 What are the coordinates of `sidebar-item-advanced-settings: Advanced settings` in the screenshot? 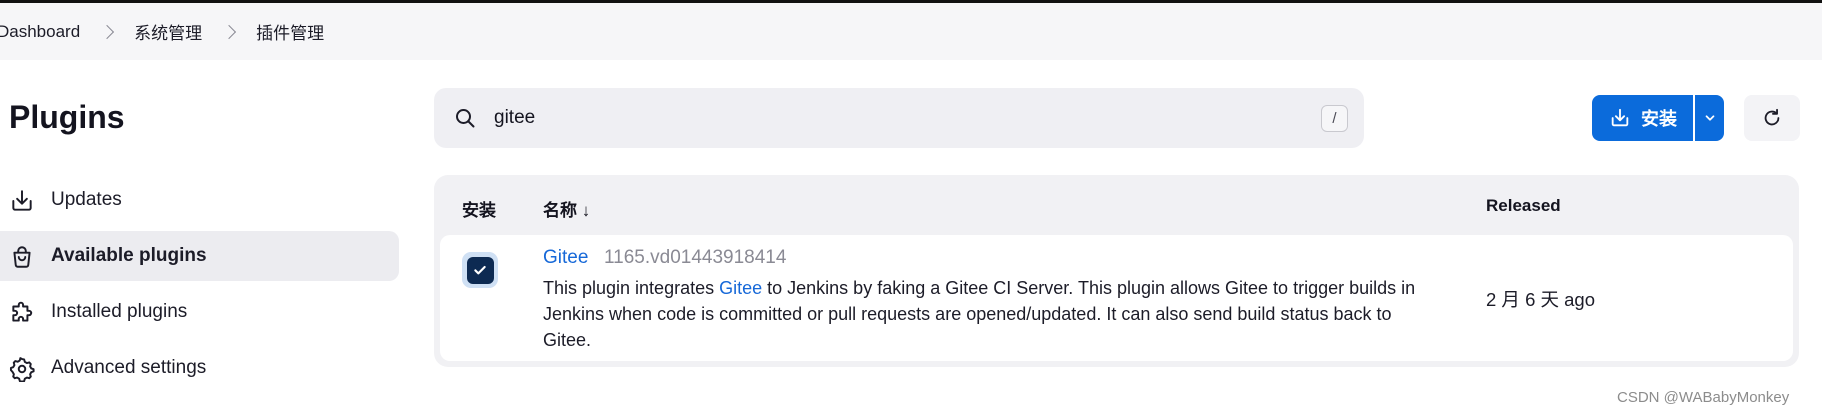 It's located at (200, 368).